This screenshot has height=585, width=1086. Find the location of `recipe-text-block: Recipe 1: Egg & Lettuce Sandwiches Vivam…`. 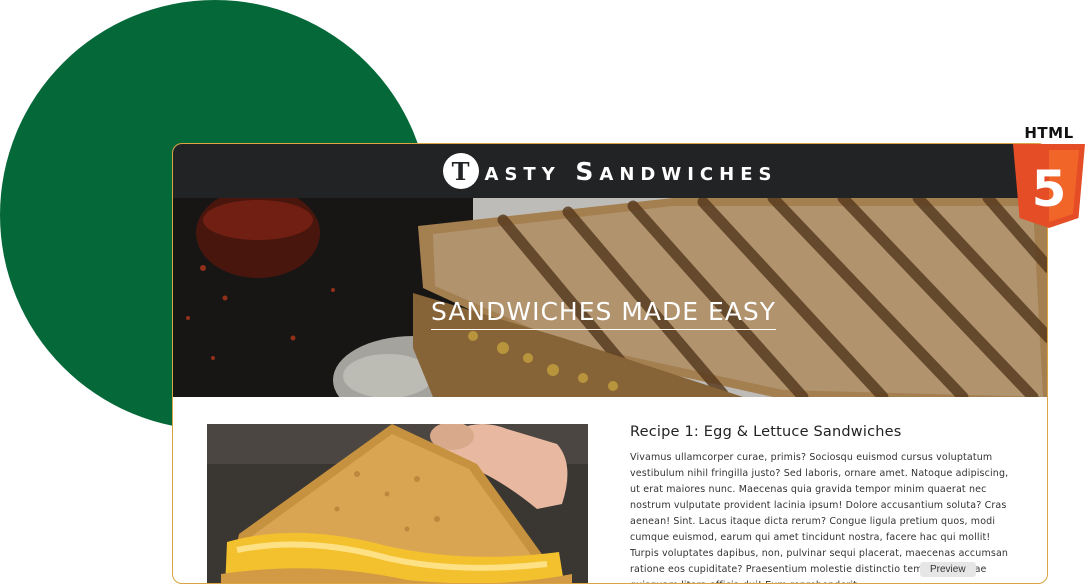

recipe-text-block: Recipe 1: Egg & Lettuce Sandwiches Vivam… is located at coordinates (820, 503).